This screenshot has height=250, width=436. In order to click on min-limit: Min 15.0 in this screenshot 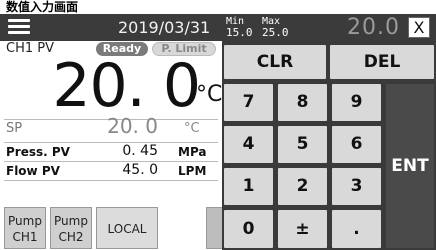, I will do `click(240, 27)`.